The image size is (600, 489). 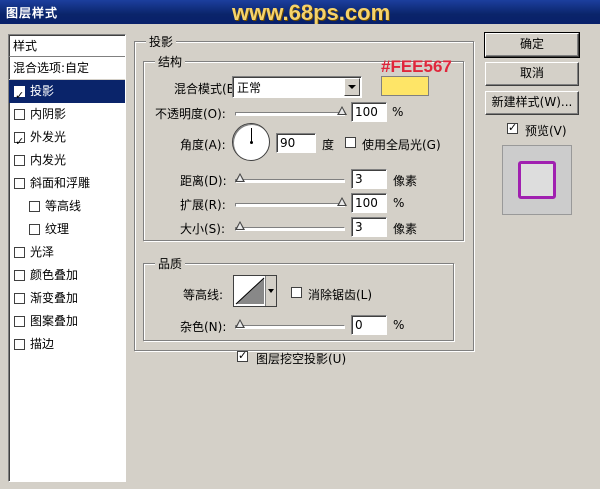 I want to click on style-item: 投影, so click(x=67, y=93).